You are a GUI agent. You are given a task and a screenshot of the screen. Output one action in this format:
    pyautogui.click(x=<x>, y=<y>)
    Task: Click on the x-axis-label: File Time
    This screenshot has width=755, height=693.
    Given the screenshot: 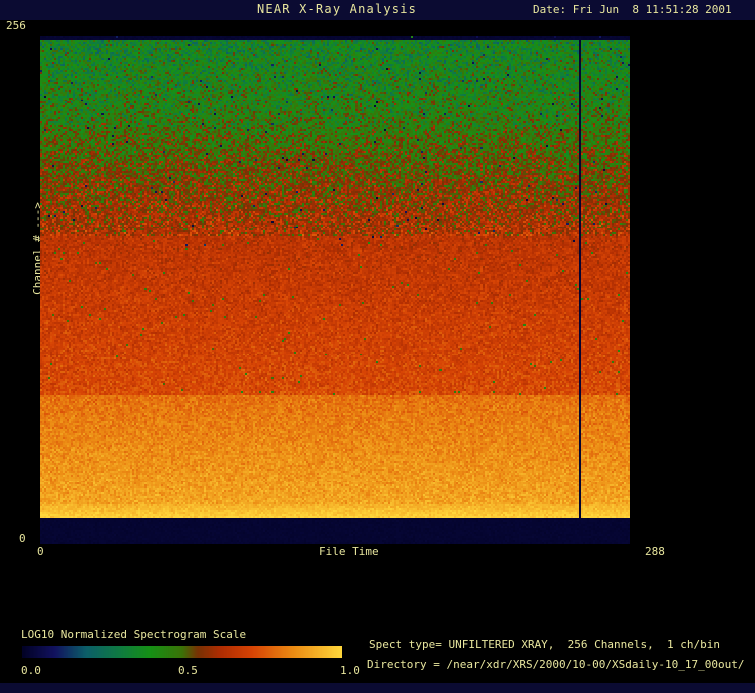 What is the action you would take?
    pyautogui.click(x=349, y=551)
    